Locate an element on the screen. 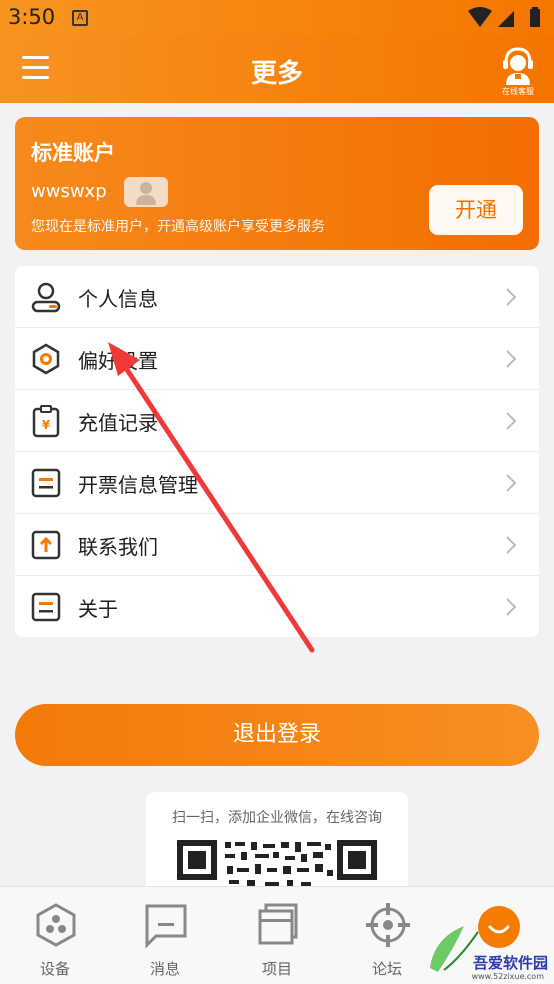 The width and height of the screenshot is (554, 984). system-status-icons is located at coordinates (504, 17).